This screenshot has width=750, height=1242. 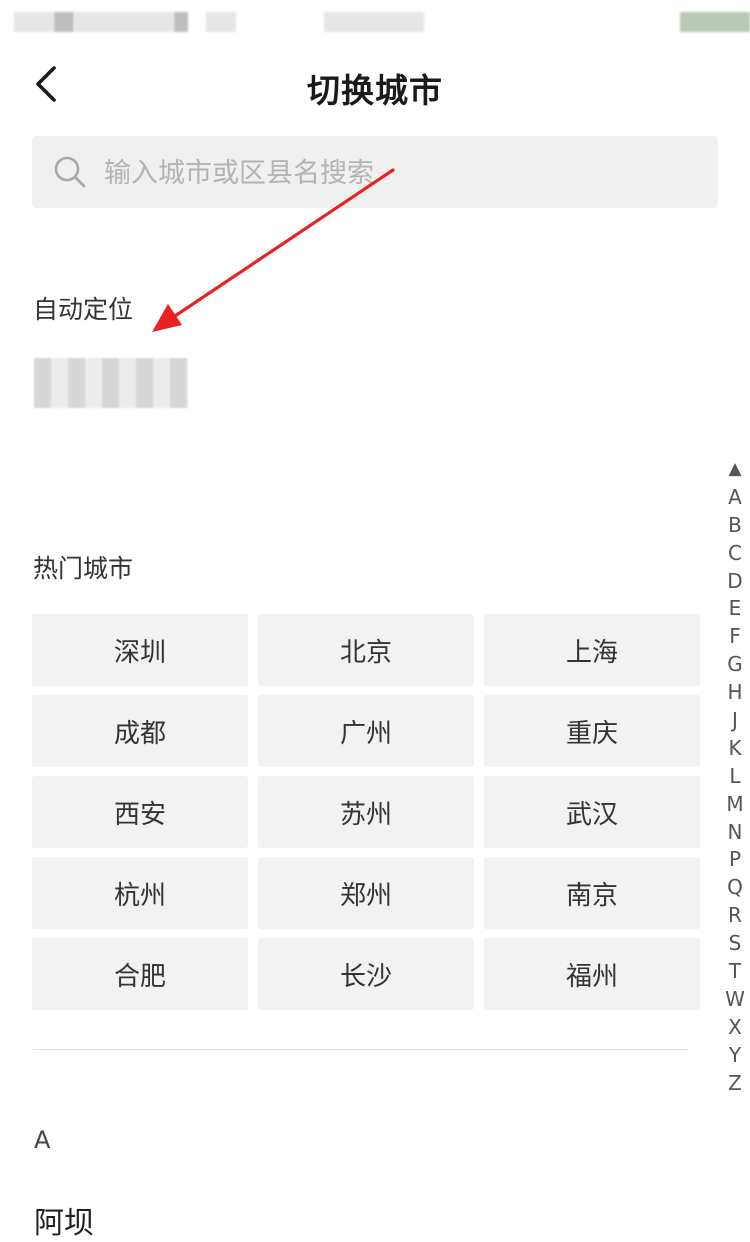 I want to click on located-city-button, so click(x=111, y=383).